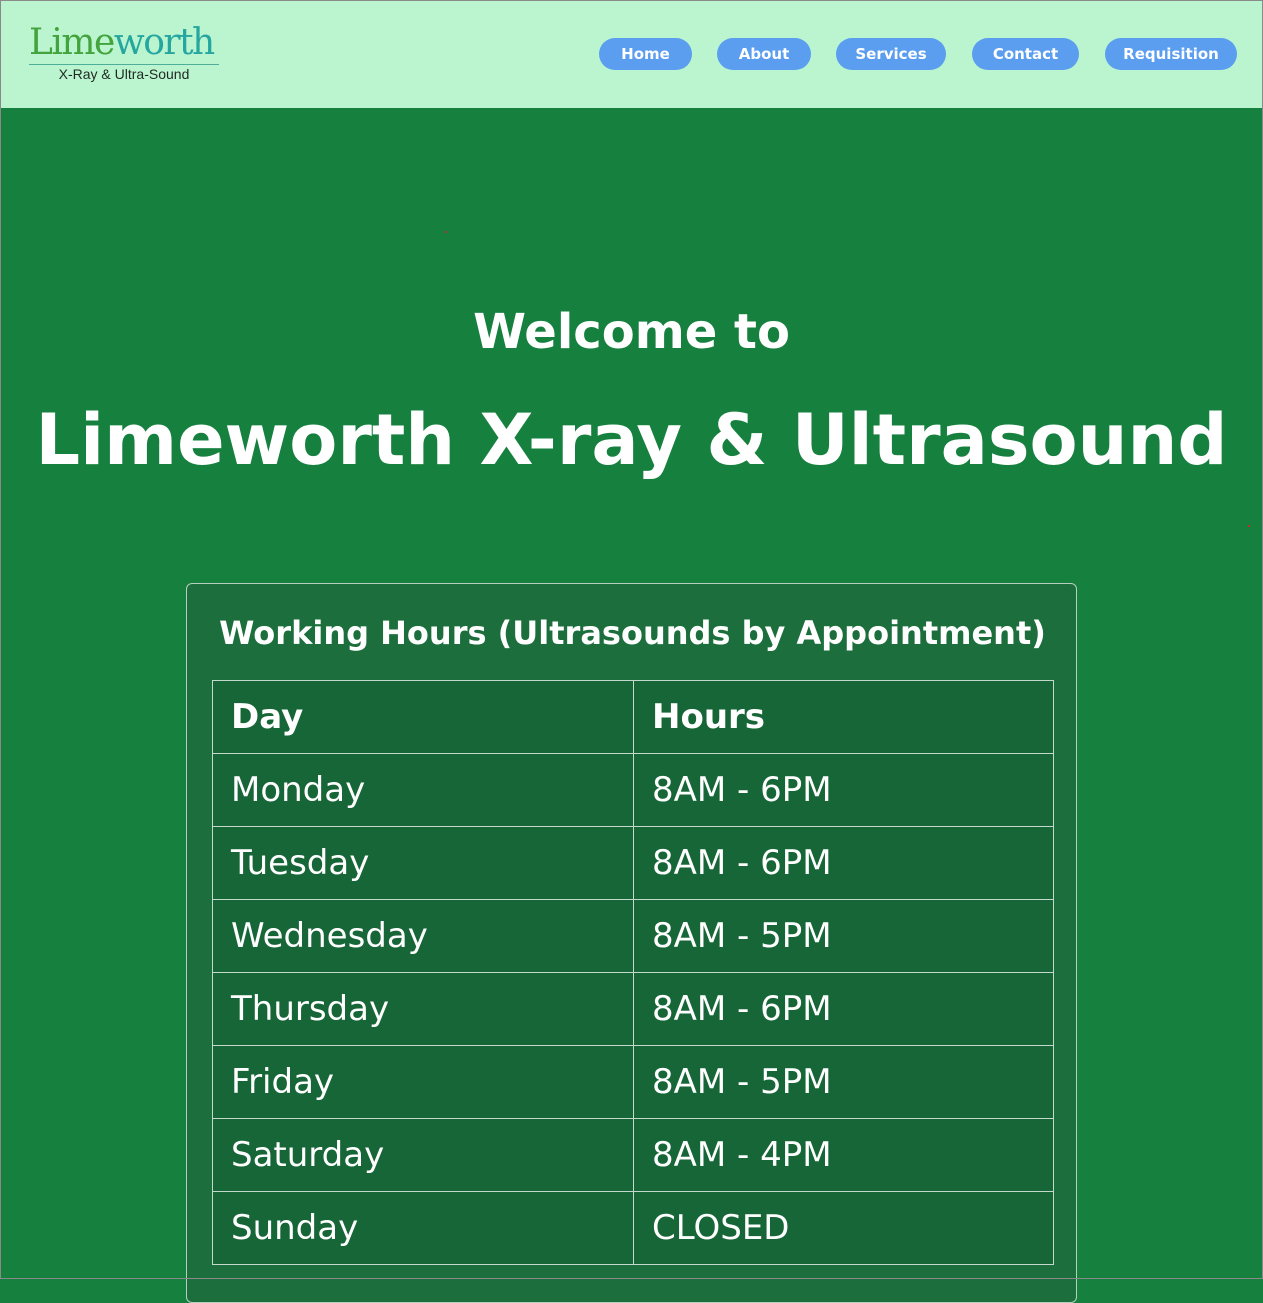 This screenshot has height=1303, width=1263. I want to click on site-logo: Limeworth X-Ray & Ultra-Sound, so click(125, 52).